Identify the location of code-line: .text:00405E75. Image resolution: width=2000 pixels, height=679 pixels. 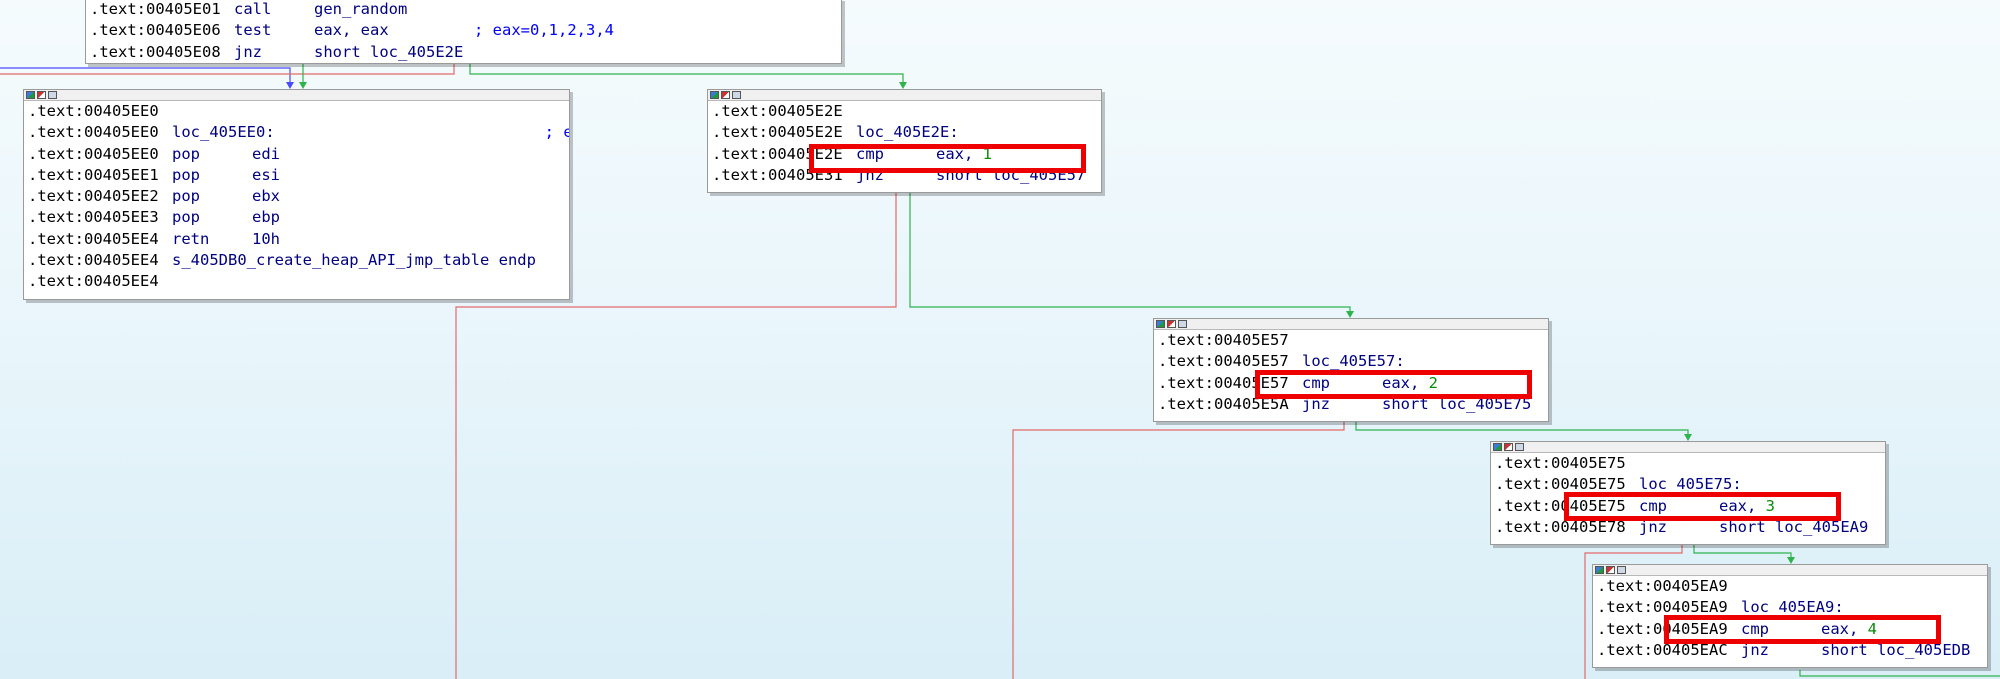
(1688, 463).